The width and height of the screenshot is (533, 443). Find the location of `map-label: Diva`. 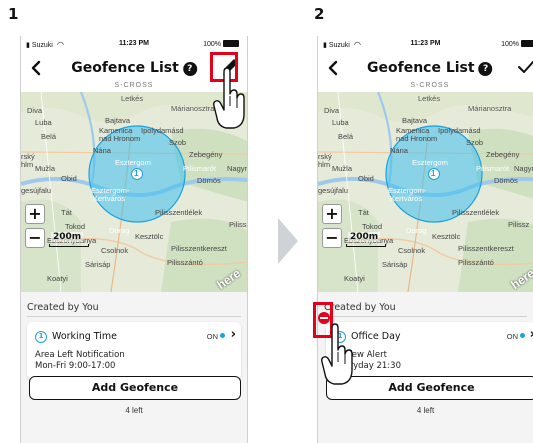

map-label: Diva is located at coordinates (35, 110).